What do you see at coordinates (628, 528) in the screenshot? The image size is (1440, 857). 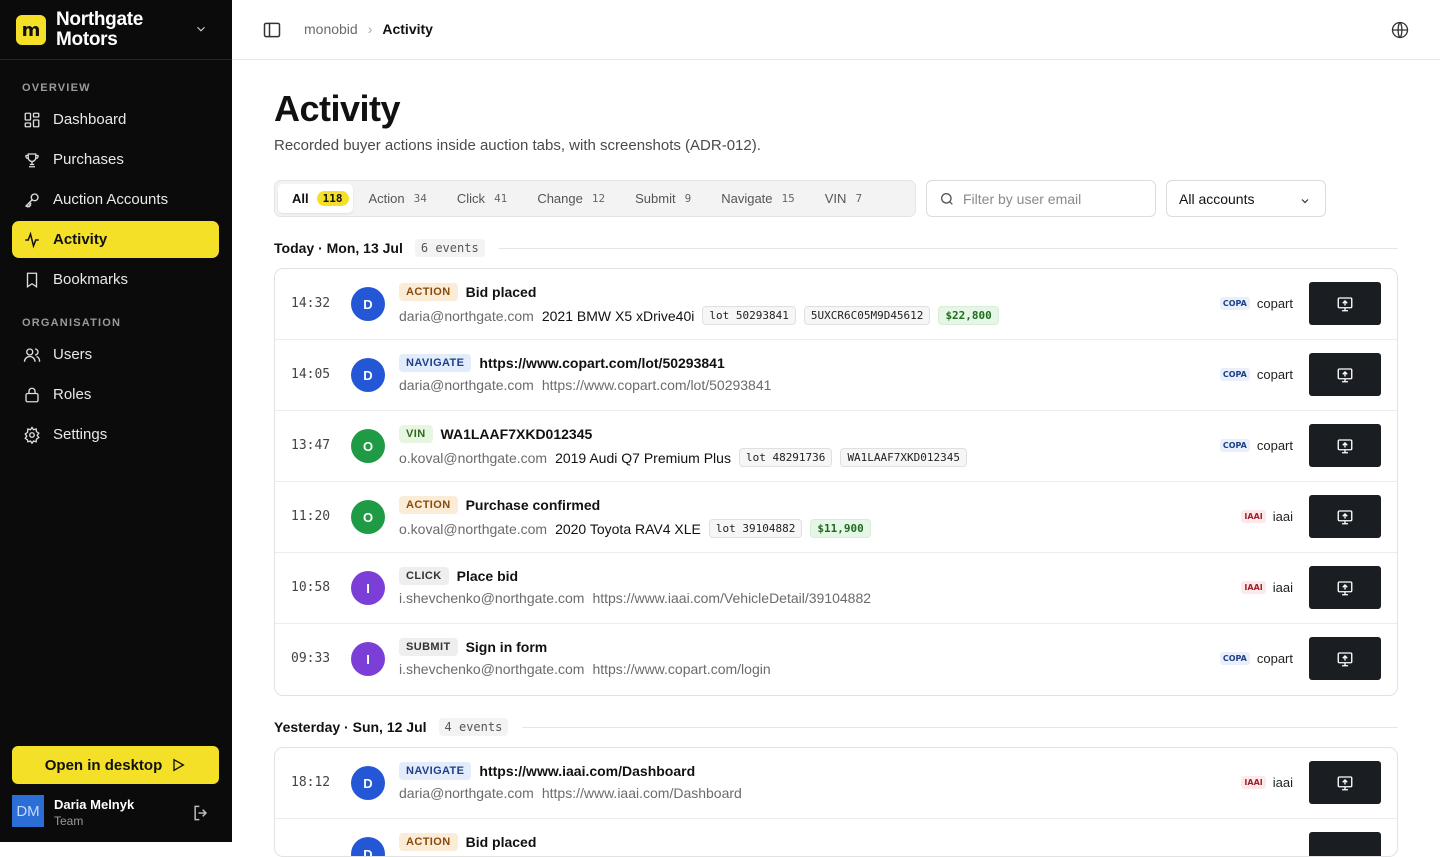 I see `vehicle-name: 2020 Toyota RAV4 XLE` at bounding box center [628, 528].